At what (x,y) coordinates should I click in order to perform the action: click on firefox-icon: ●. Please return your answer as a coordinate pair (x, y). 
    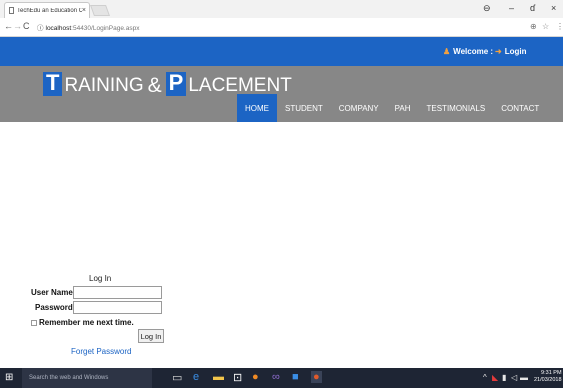
    Looking at the image, I should click on (255, 377).